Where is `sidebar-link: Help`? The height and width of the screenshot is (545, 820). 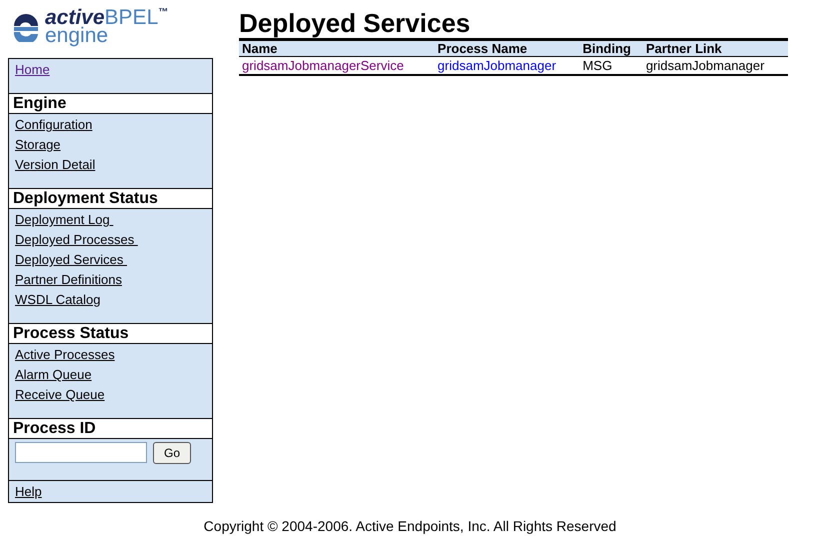 sidebar-link: Help is located at coordinates (28, 492).